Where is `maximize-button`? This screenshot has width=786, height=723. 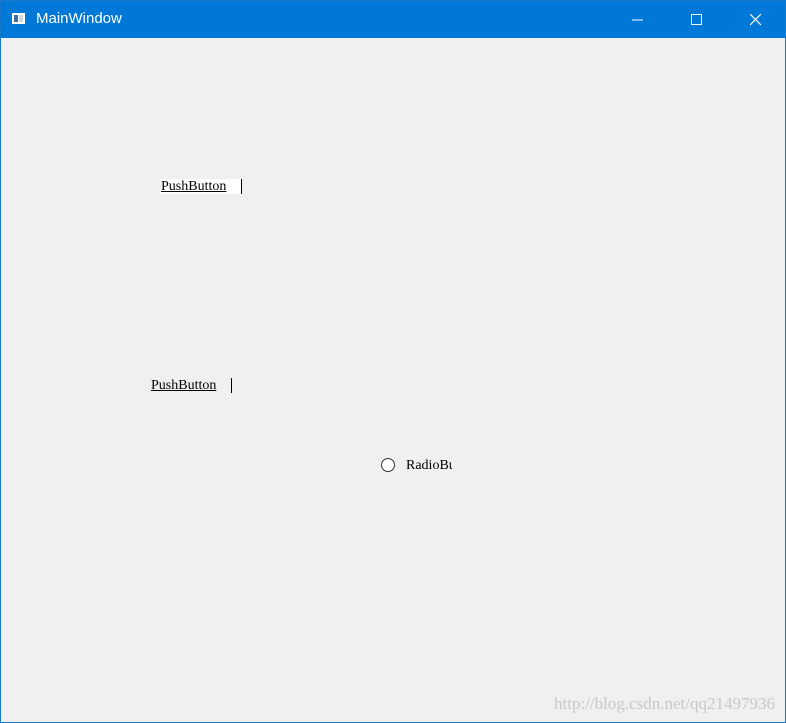
maximize-button is located at coordinates (697, 19).